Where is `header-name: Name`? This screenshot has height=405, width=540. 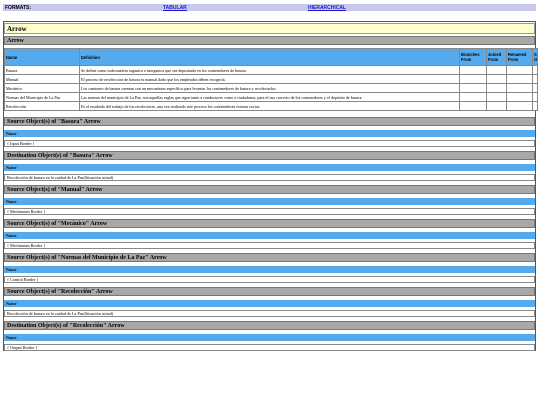 header-name: Name is located at coordinates (42, 57).